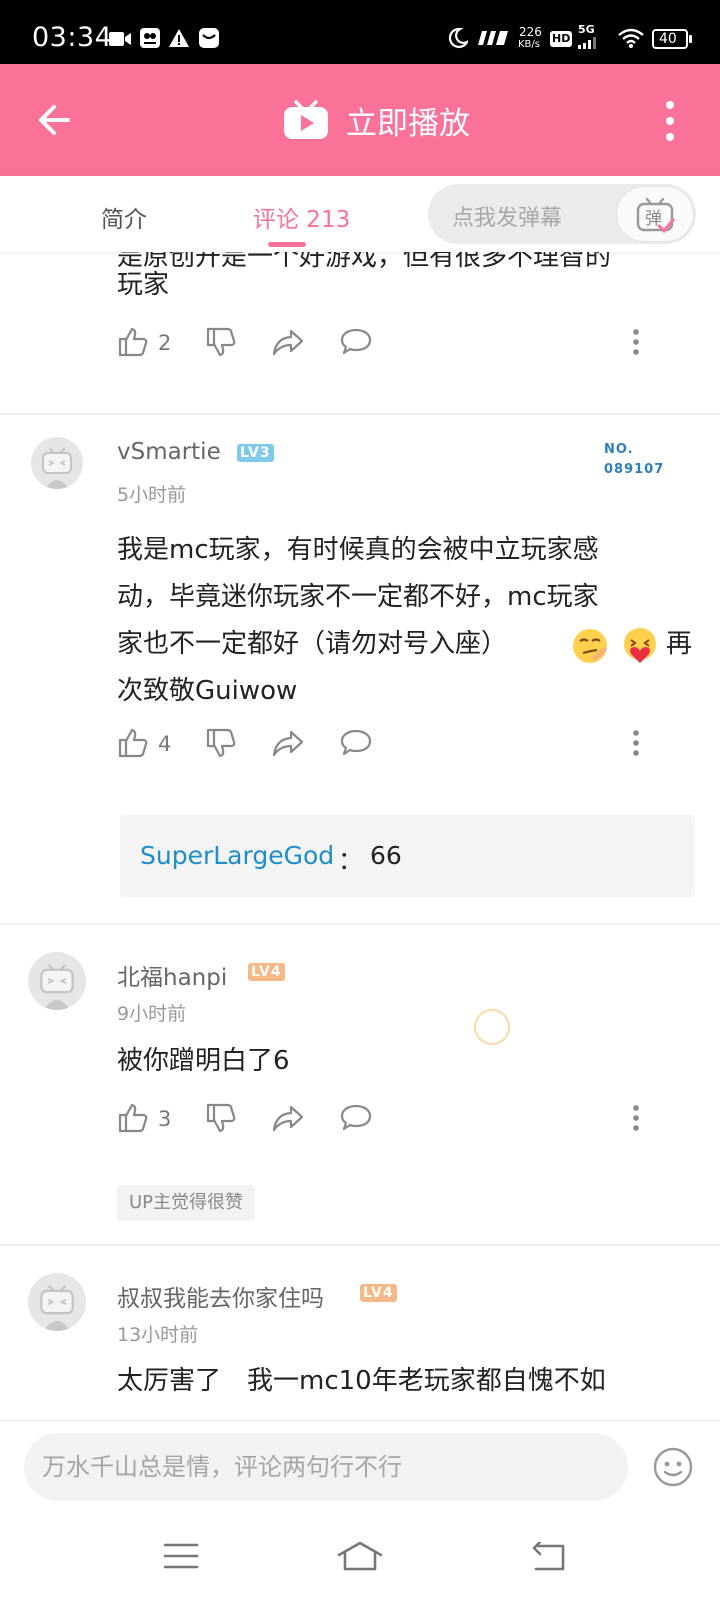 The image size is (720, 1600). Describe the element at coordinates (493, 38) in the screenshot. I see `carrier-logo-icon` at that location.